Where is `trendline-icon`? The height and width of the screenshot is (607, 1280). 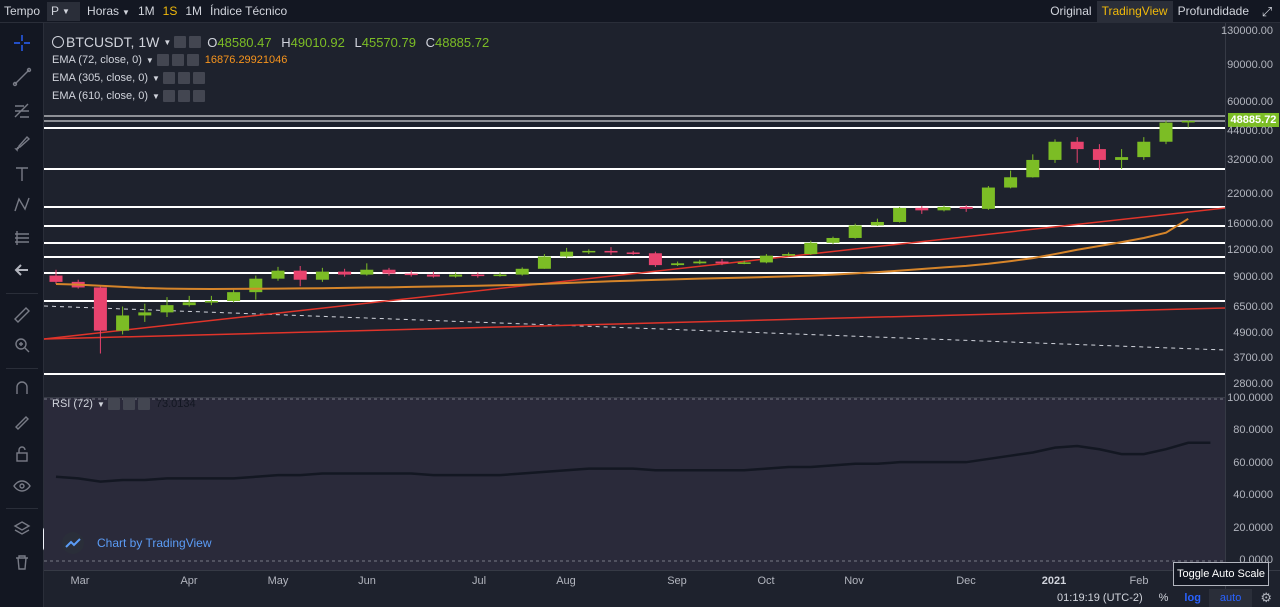 trendline-icon is located at coordinates (22, 77).